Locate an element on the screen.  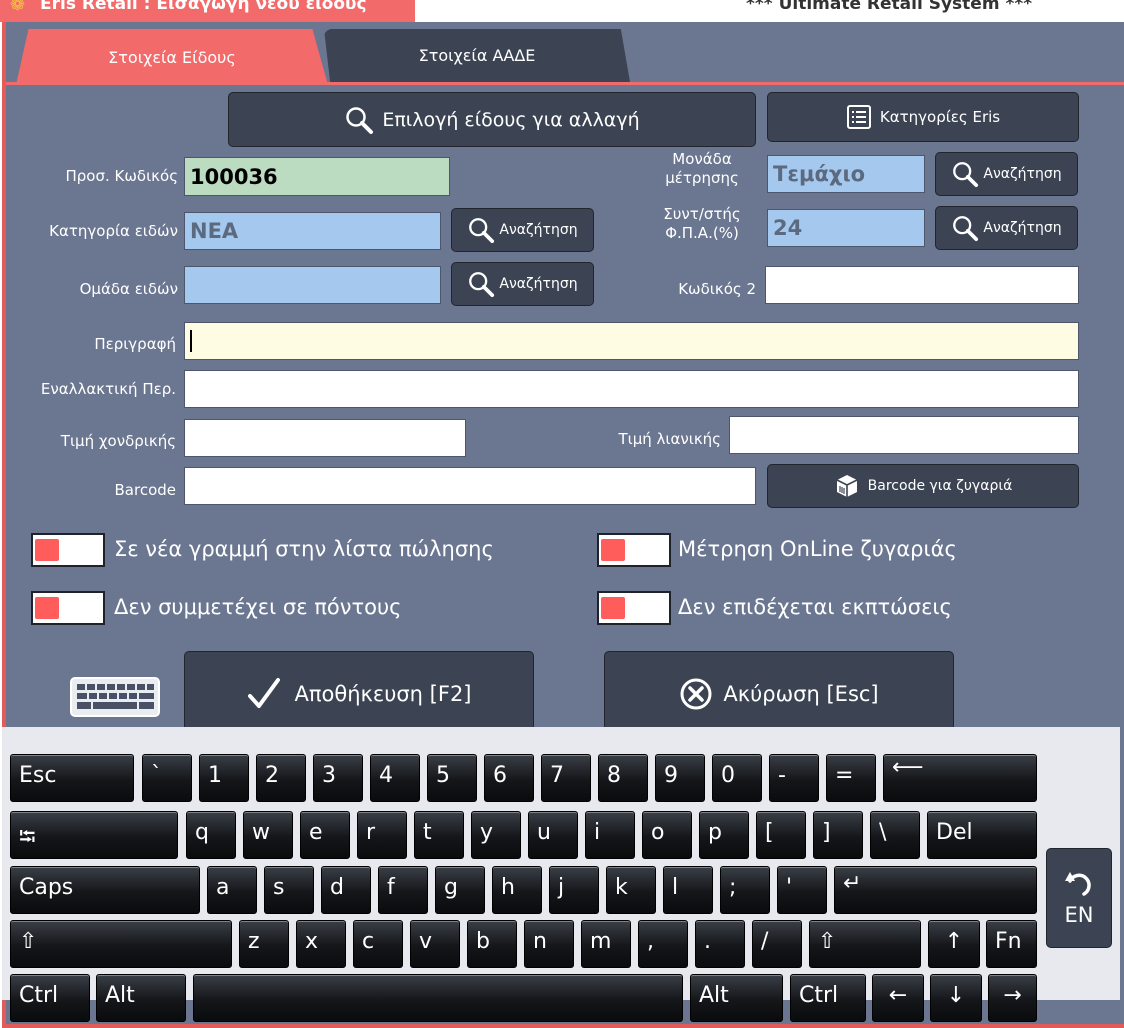
key-enter: ↵ is located at coordinates (935, 890).